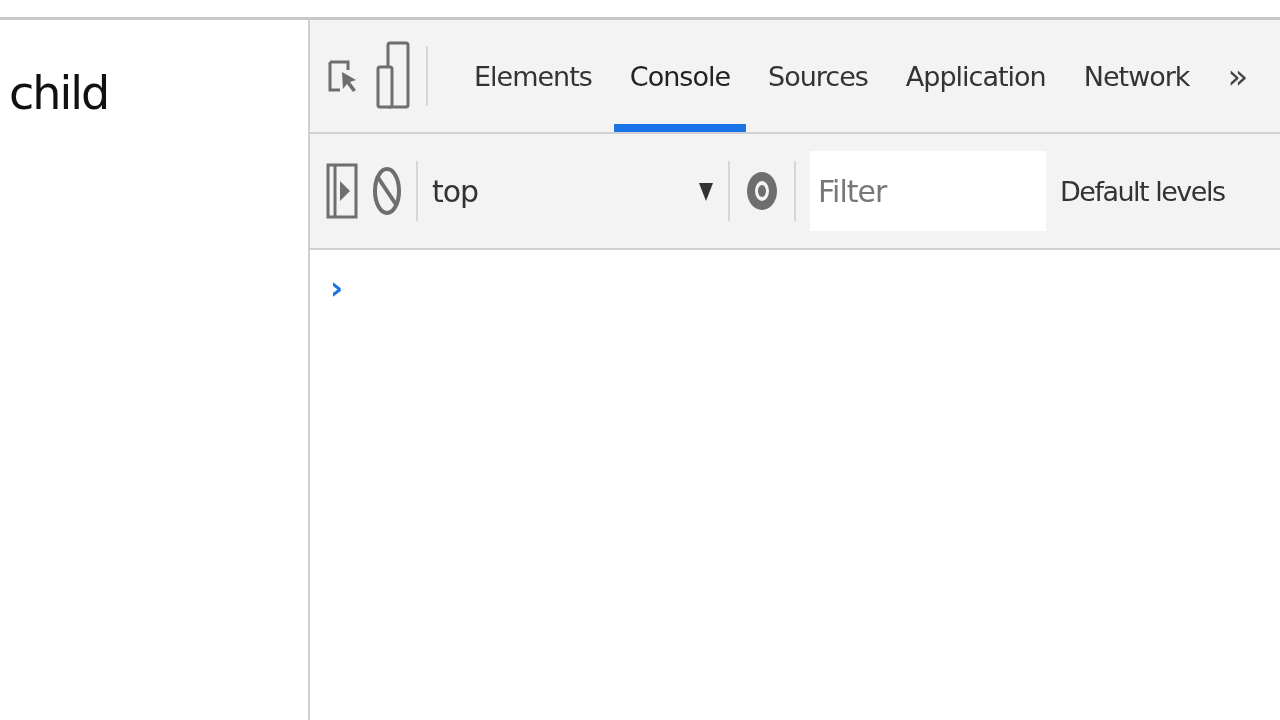  What do you see at coordinates (975, 76) in the screenshot?
I see `tab: Application` at bounding box center [975, 76].